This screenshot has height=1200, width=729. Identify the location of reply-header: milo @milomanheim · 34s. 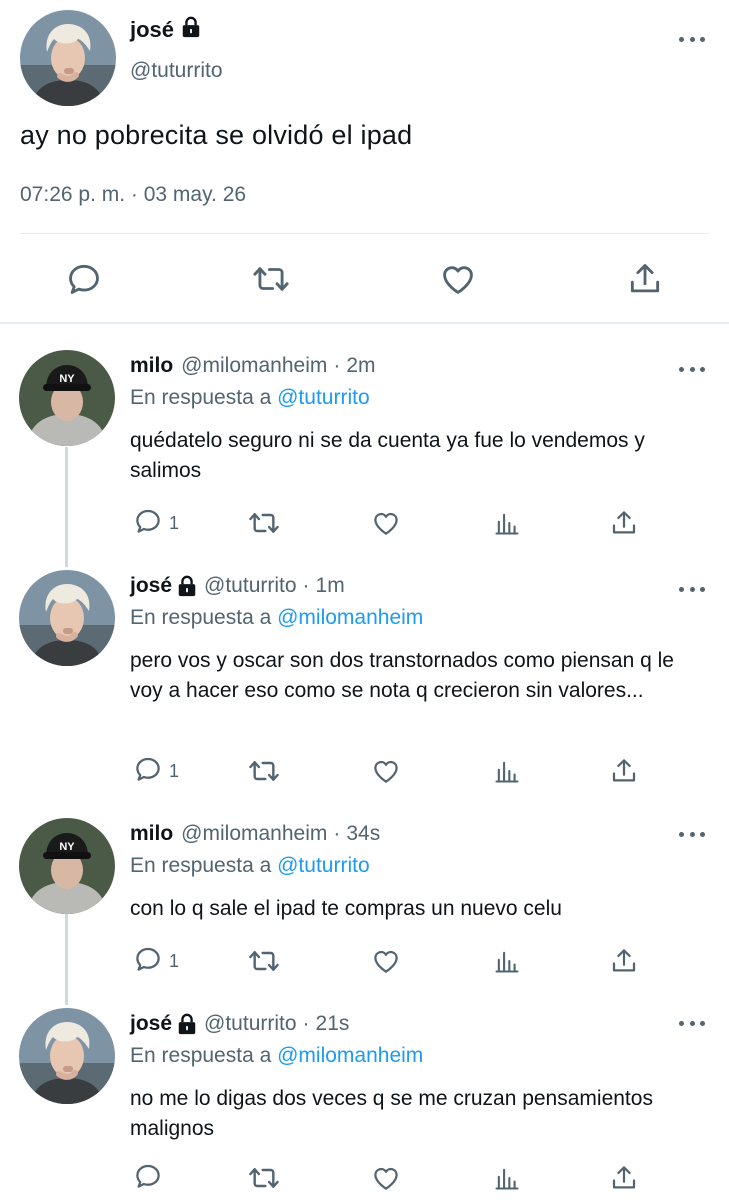
(255, 834).